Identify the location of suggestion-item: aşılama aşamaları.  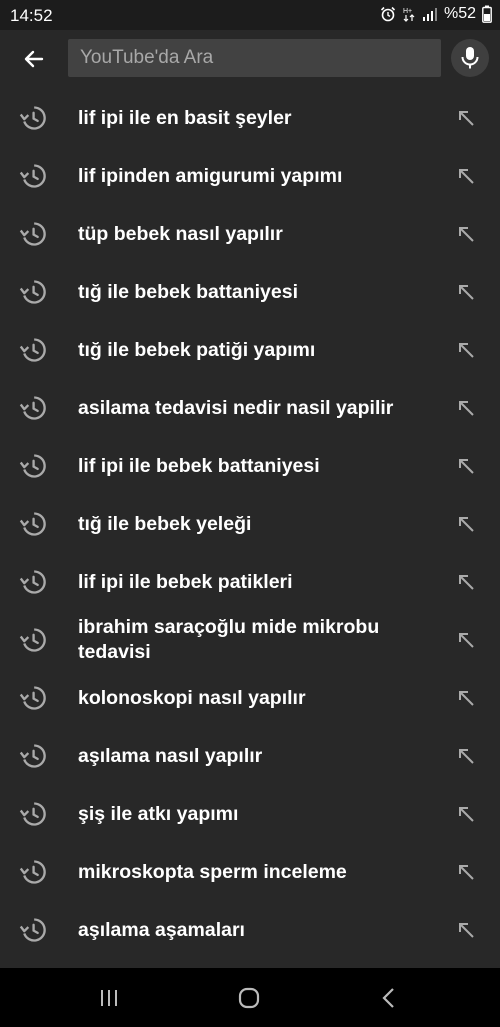
(250, 930).